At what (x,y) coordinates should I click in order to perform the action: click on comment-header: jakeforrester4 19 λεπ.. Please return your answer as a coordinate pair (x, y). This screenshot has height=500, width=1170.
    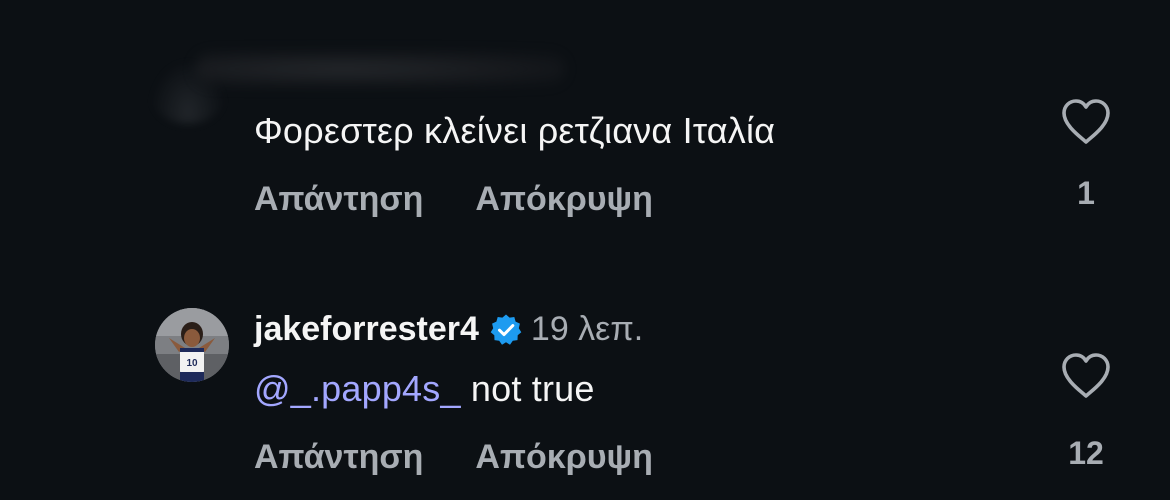
    Looking at the image, I should click on (448, 329).